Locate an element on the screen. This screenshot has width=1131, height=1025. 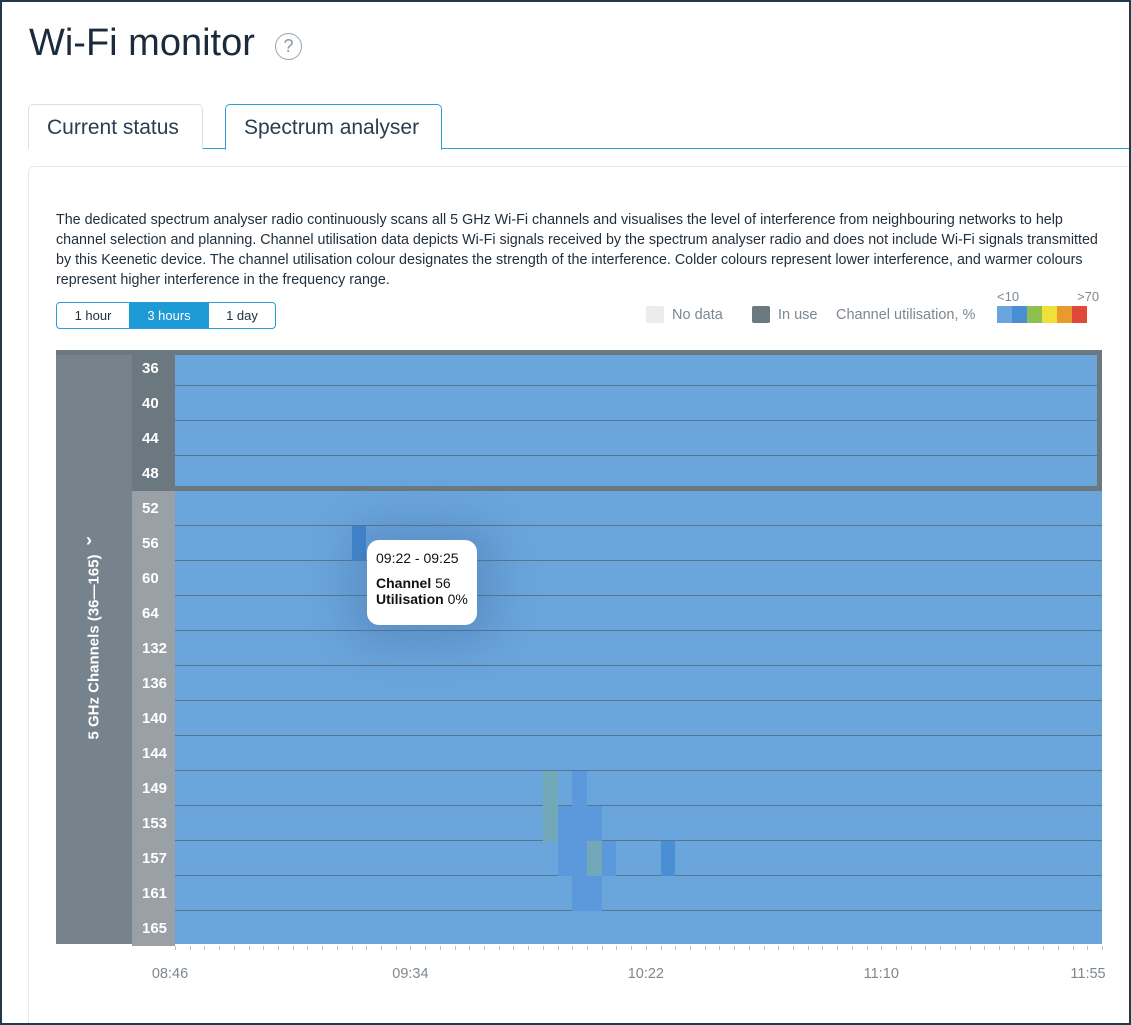
tooltip-channel-row: Channel 56 is located at coordinates (422, 583).